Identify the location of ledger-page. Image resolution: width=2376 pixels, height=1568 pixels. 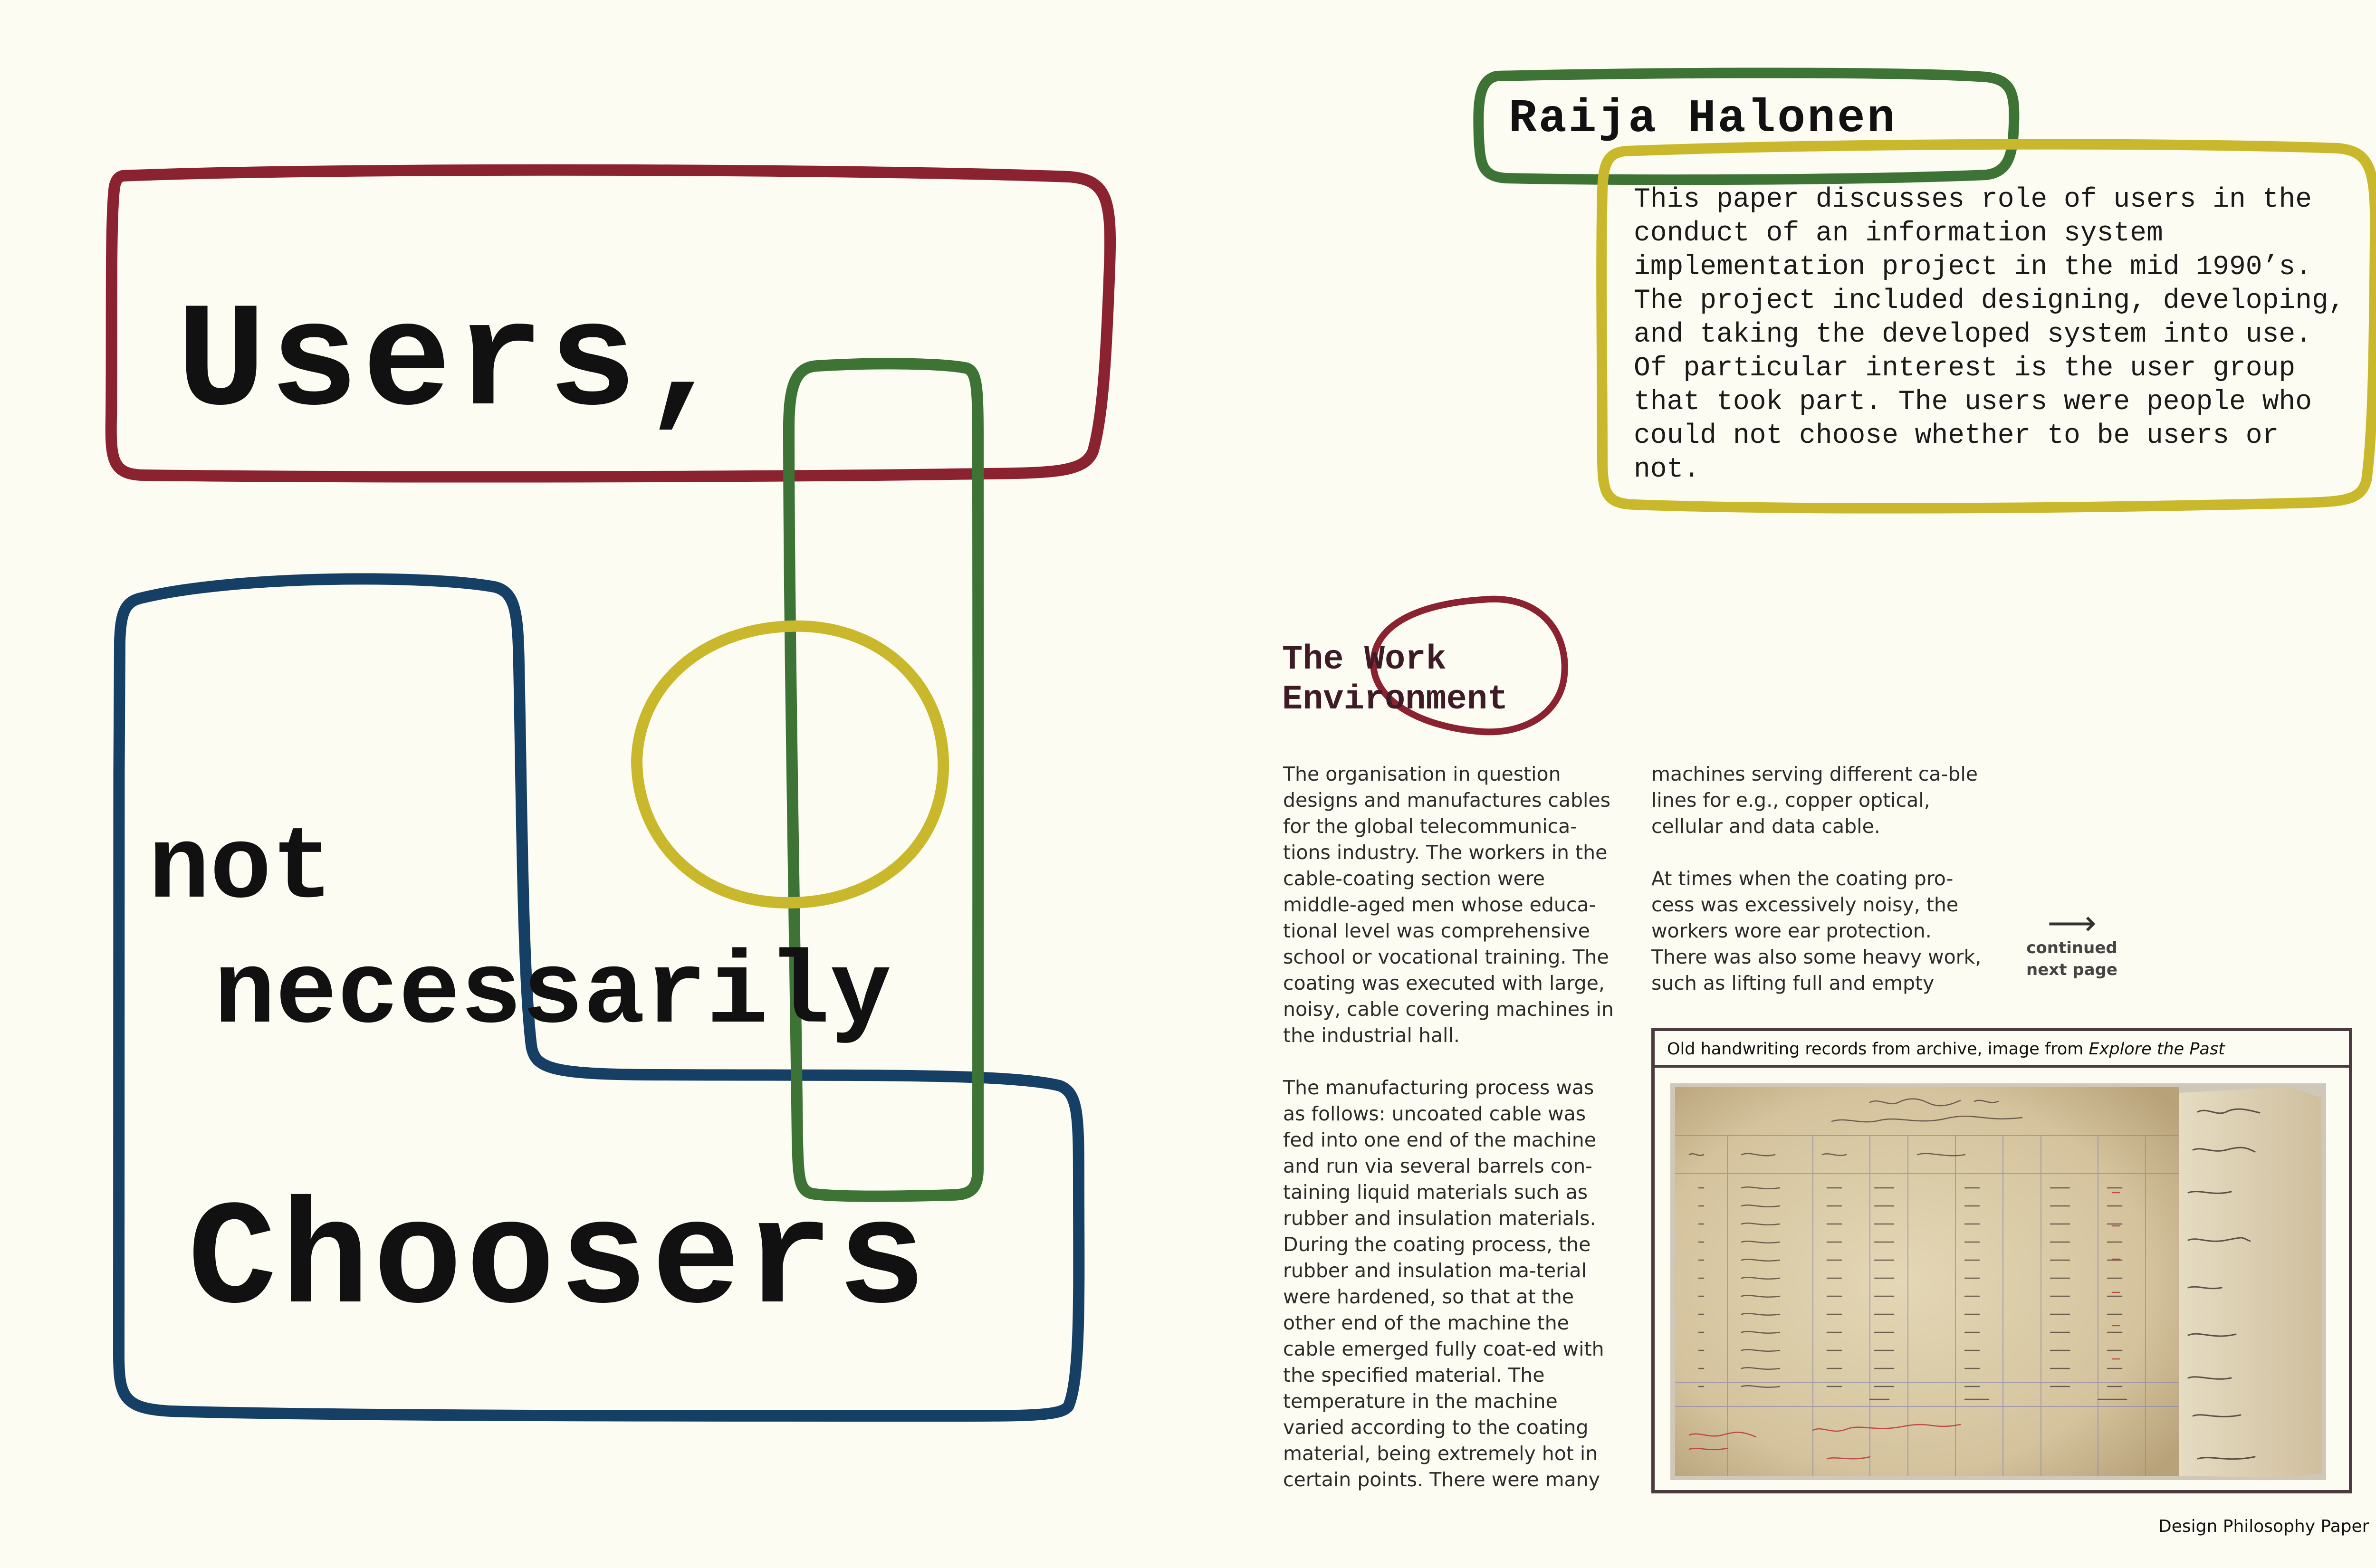
(1927, 1281).